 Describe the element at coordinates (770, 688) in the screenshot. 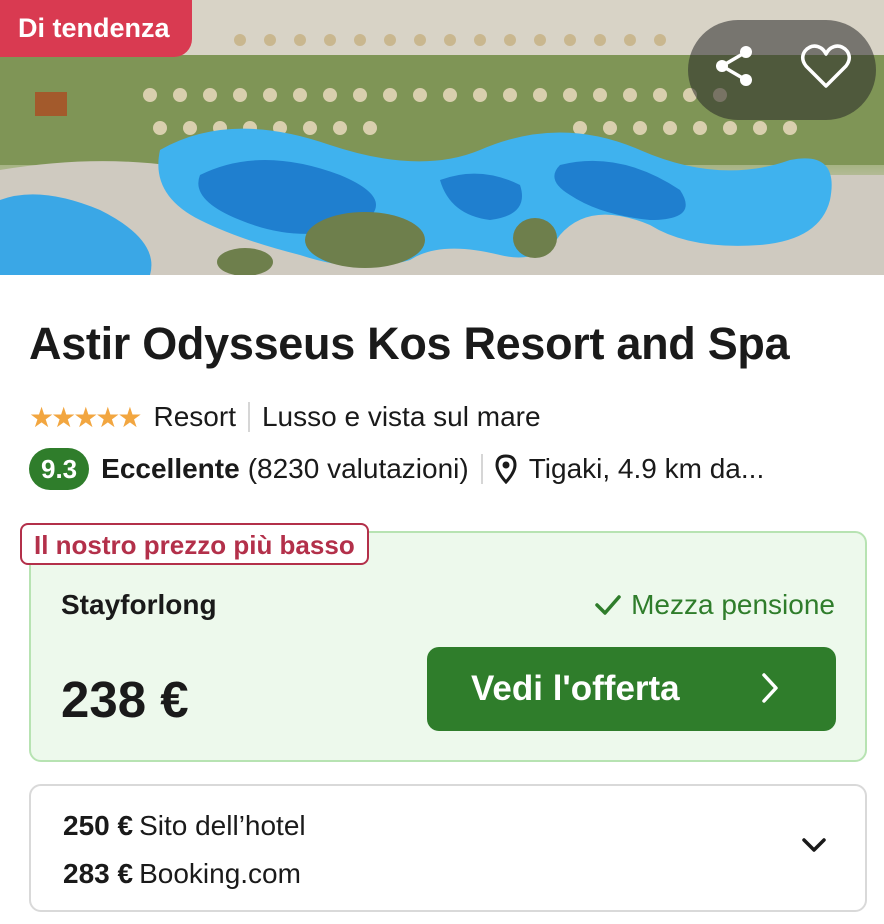

I see `chevron-right-icon` at that location.